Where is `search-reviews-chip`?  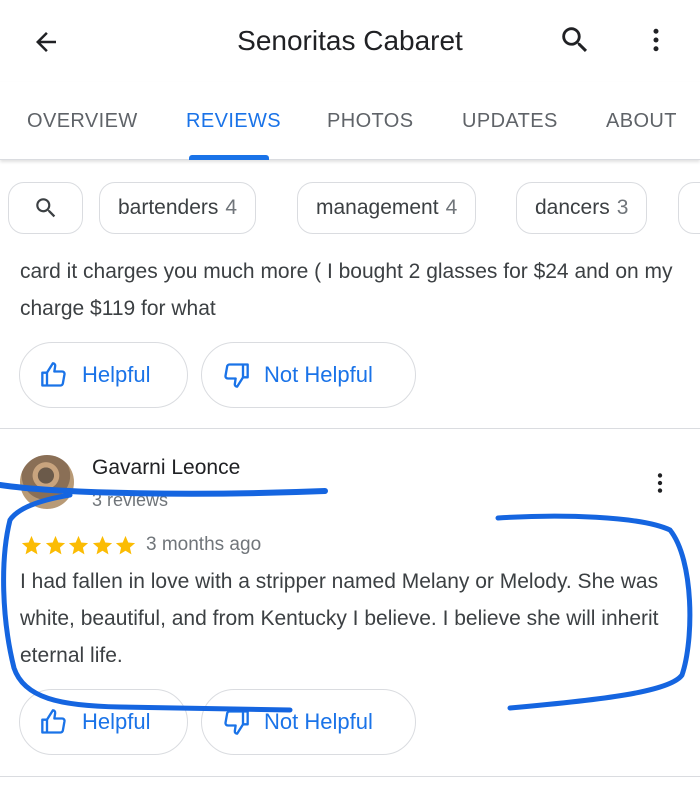
search-reviews-chip is located at coordinates (45, 208).